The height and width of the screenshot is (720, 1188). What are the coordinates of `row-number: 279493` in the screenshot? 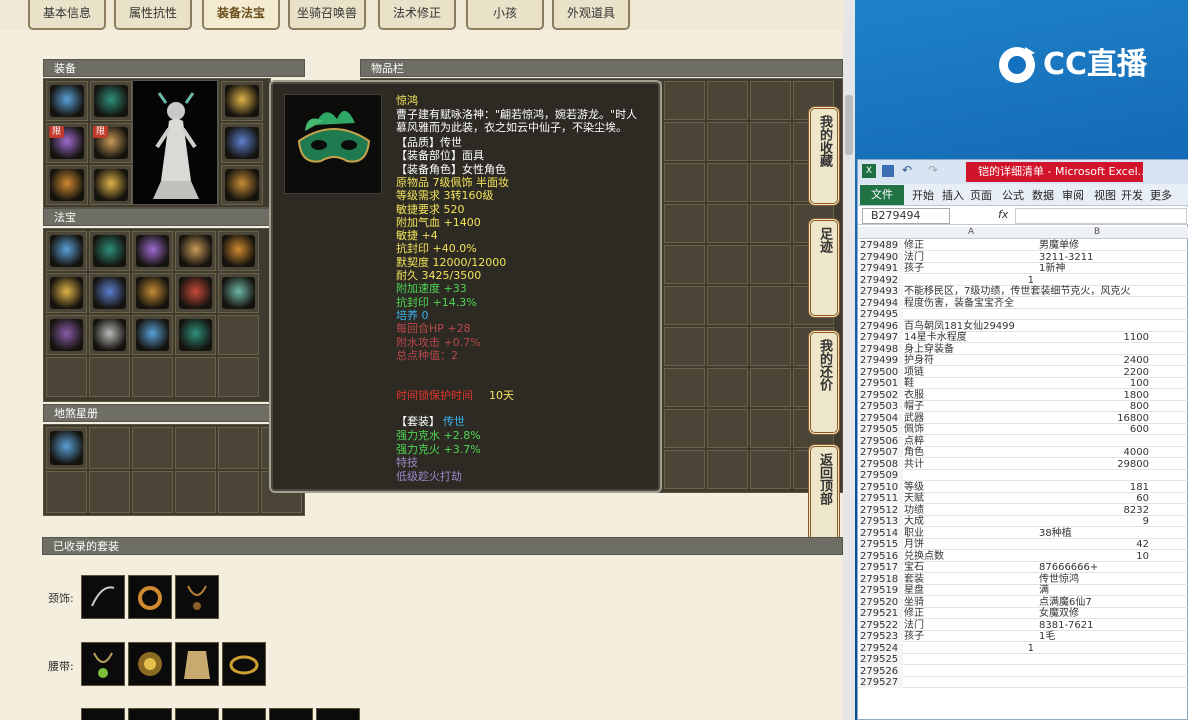 It's located at (881, 291).